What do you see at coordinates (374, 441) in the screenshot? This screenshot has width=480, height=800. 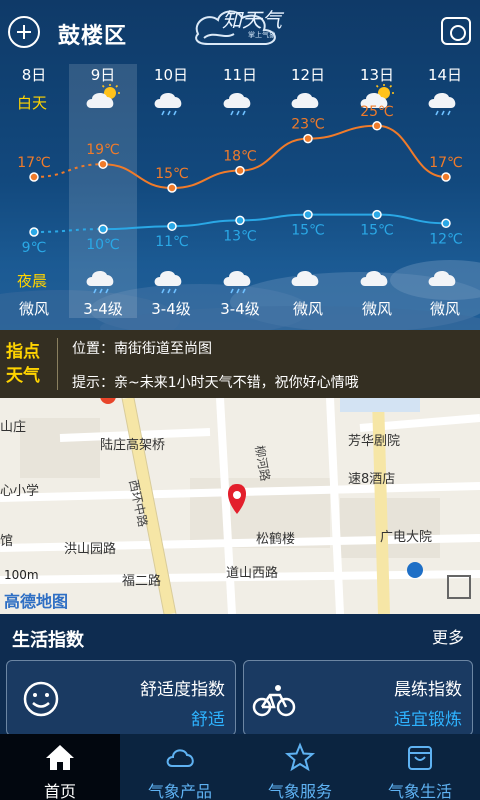 I see `map-label: 芳华剧院` at bounding box center [374, 441].